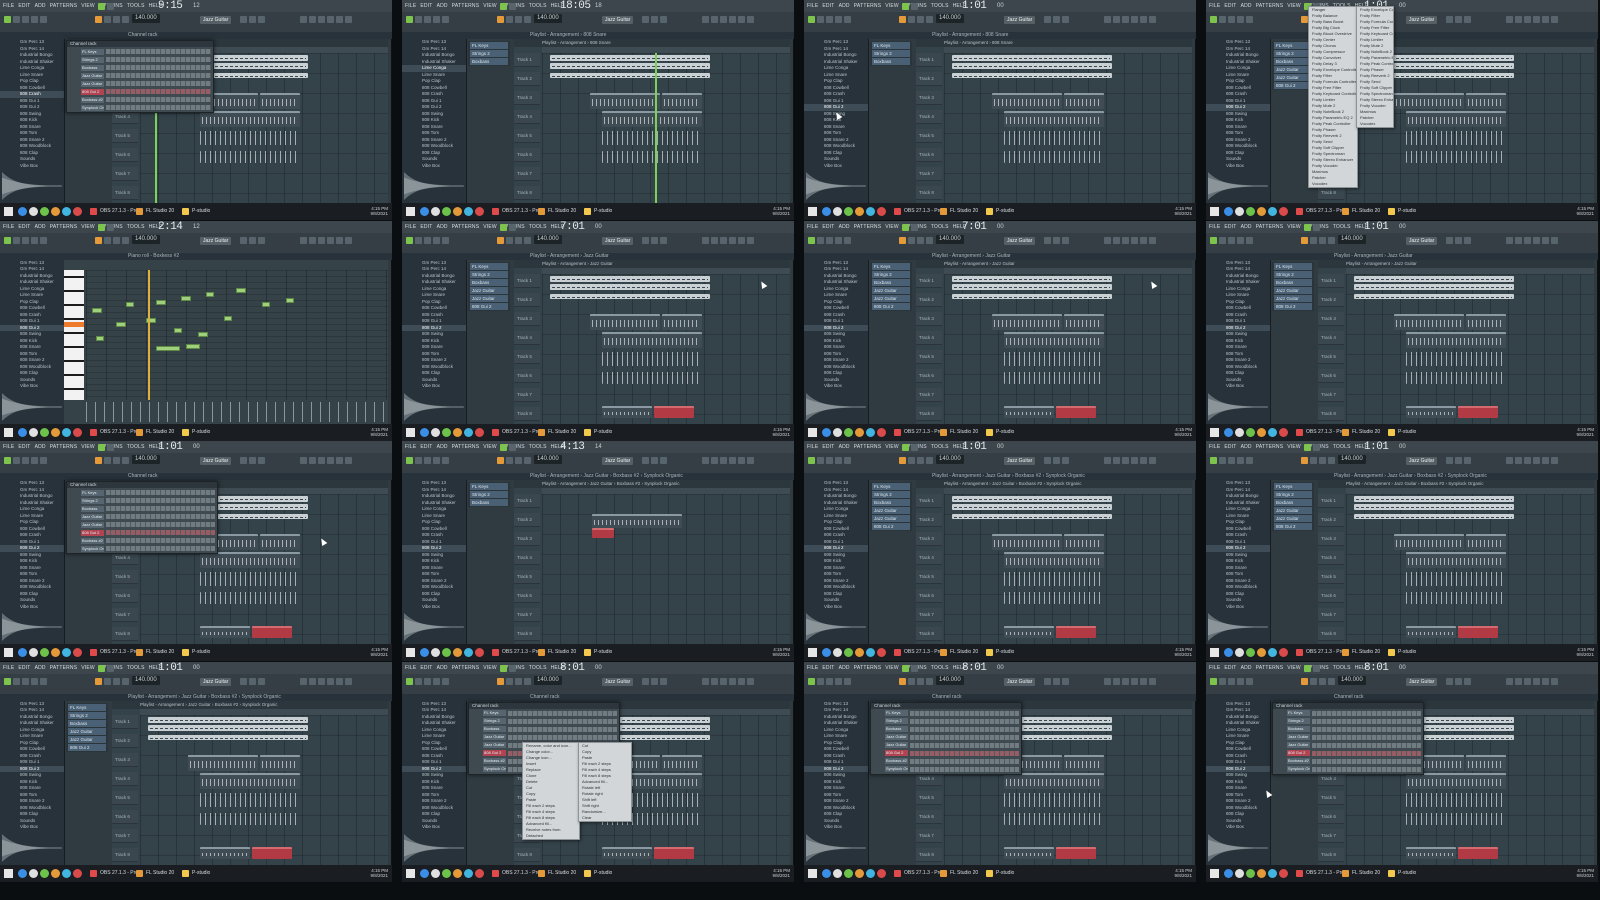 The height and width of the screenshot is (900, 1600). What do you see at coordinates (896, 745) in the screenshot?
I see `channel-name-button: Jazz Guitar` at bounding box center [896, 745].